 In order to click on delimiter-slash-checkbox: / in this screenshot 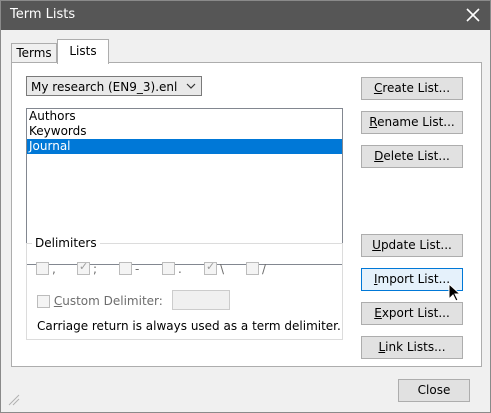, I will do `click(256, 268)`.